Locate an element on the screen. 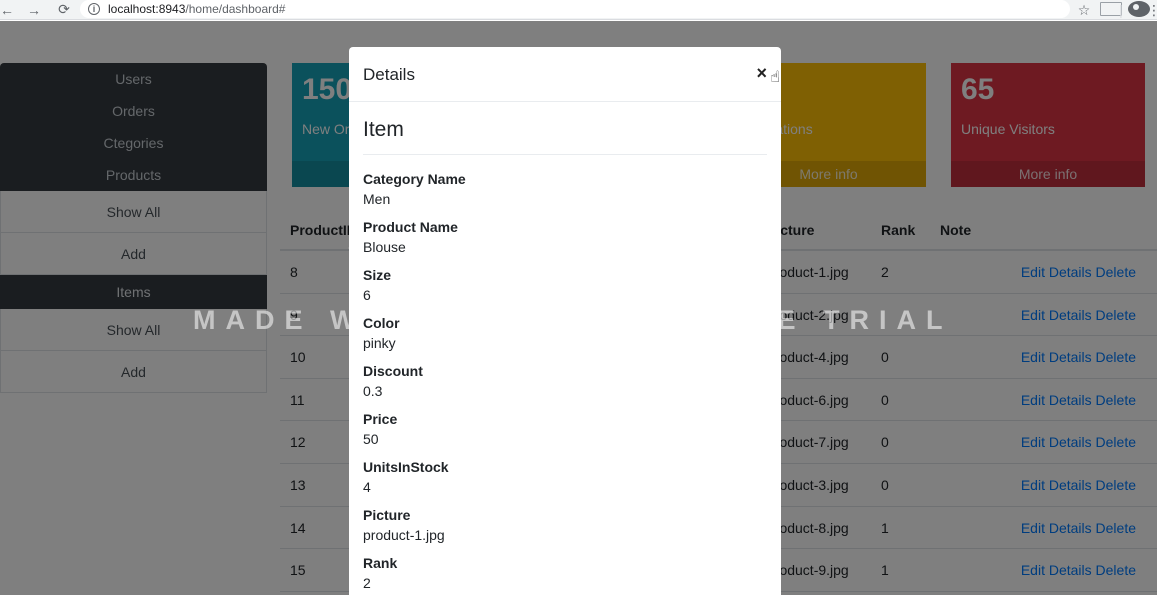  hand-cursor-icon: ☝ is located at coordinates (775, 77).